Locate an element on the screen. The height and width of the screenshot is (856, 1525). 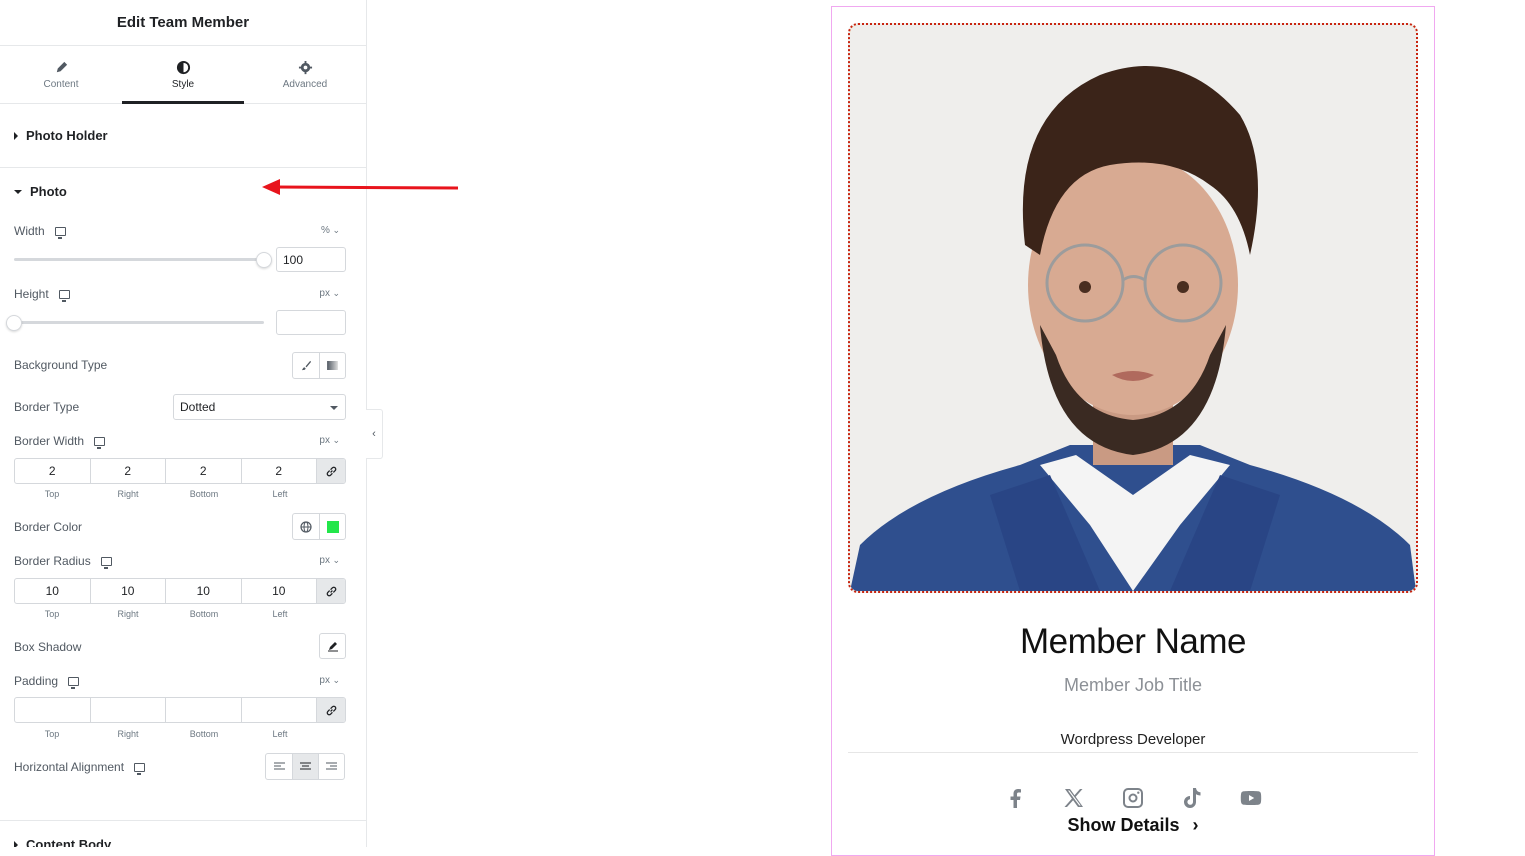
member-job-title: Member Job Title is located at coordinates (1133, 685).